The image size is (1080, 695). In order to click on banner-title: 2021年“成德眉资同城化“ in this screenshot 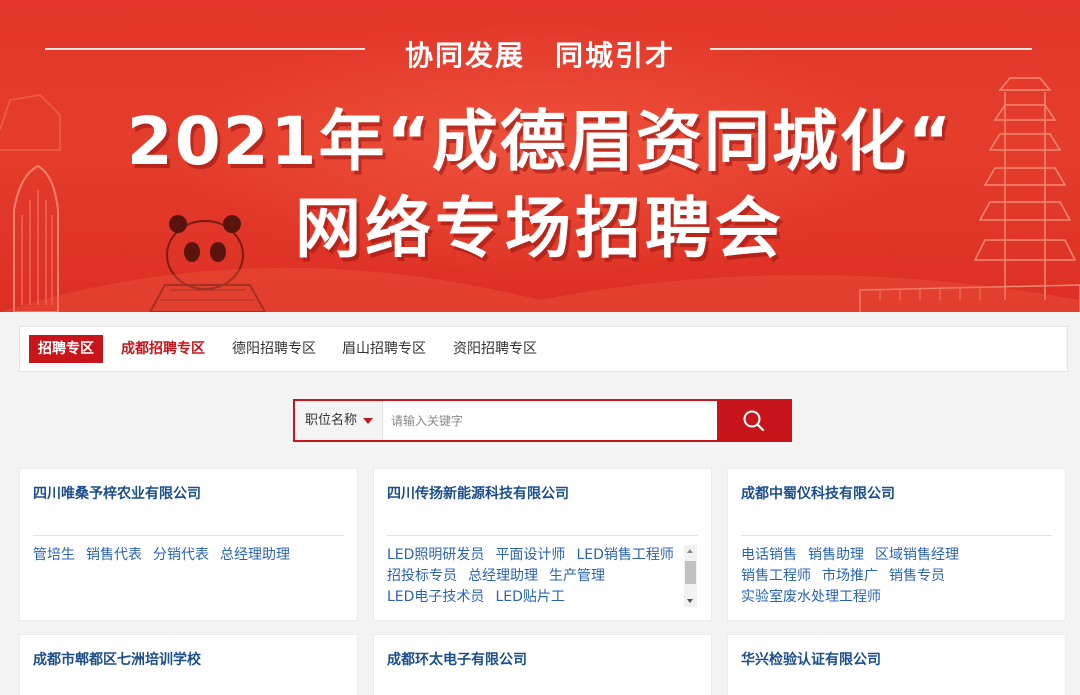, I will do `click(540, 141)`.